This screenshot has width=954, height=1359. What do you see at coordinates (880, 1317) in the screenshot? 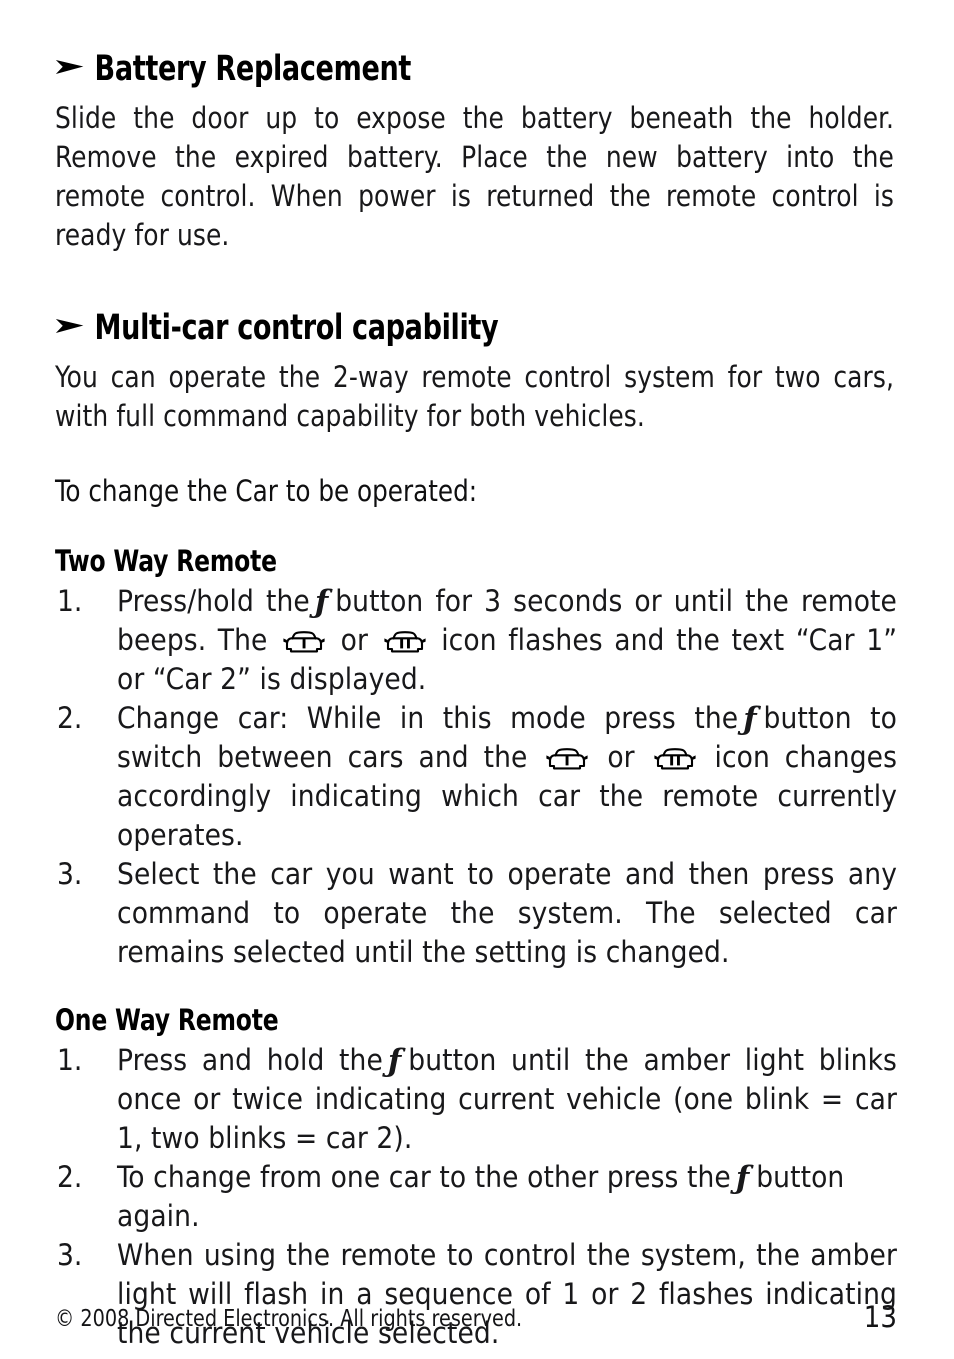
I see `page-number: 13` at bounding box center [880, 1317].